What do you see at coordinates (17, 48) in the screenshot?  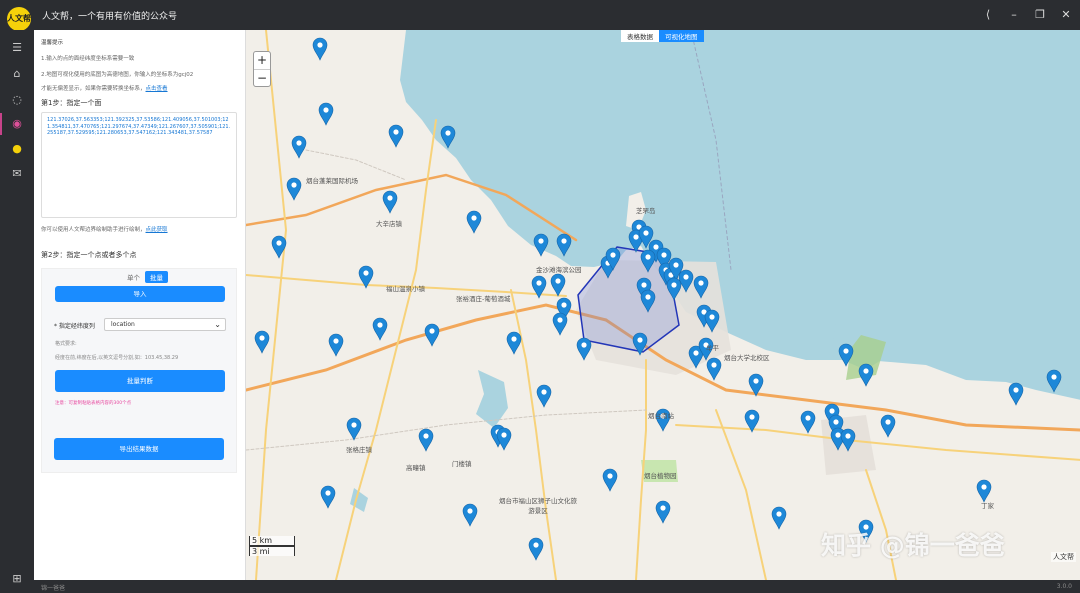 I see `menu-icon: ☰` at bounding box center [17, 48].